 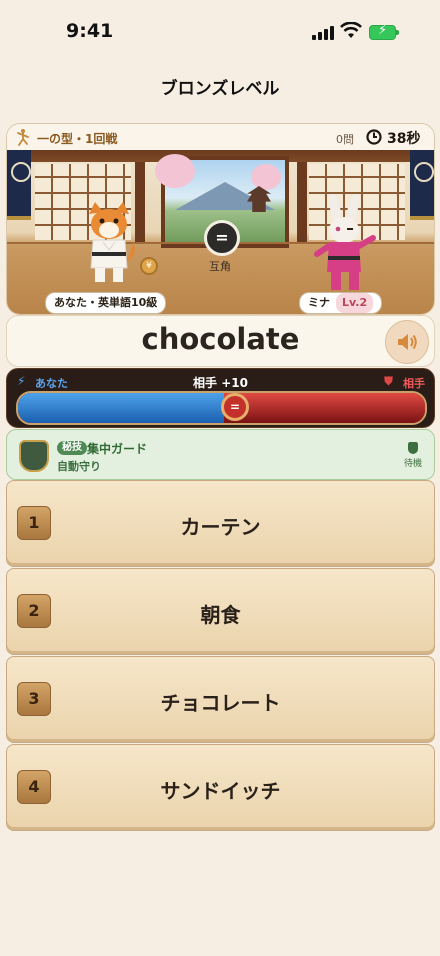 What do you see at coordinates (412, 464) in the screenshot?
I see `skill-status-label: 待機` at bounding box center [412, 464].